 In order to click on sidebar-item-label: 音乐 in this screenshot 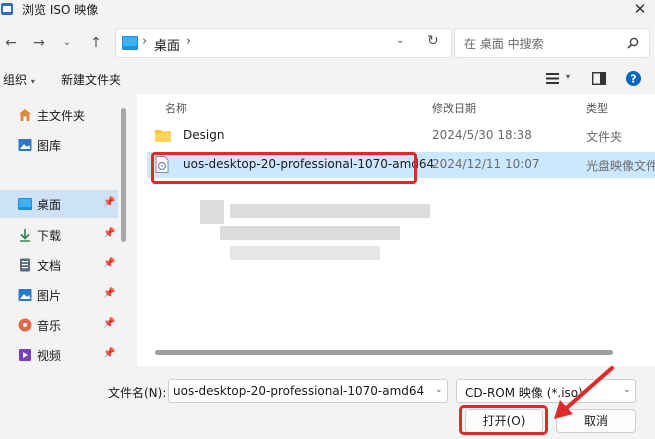, I will do `click(49, 326)`.